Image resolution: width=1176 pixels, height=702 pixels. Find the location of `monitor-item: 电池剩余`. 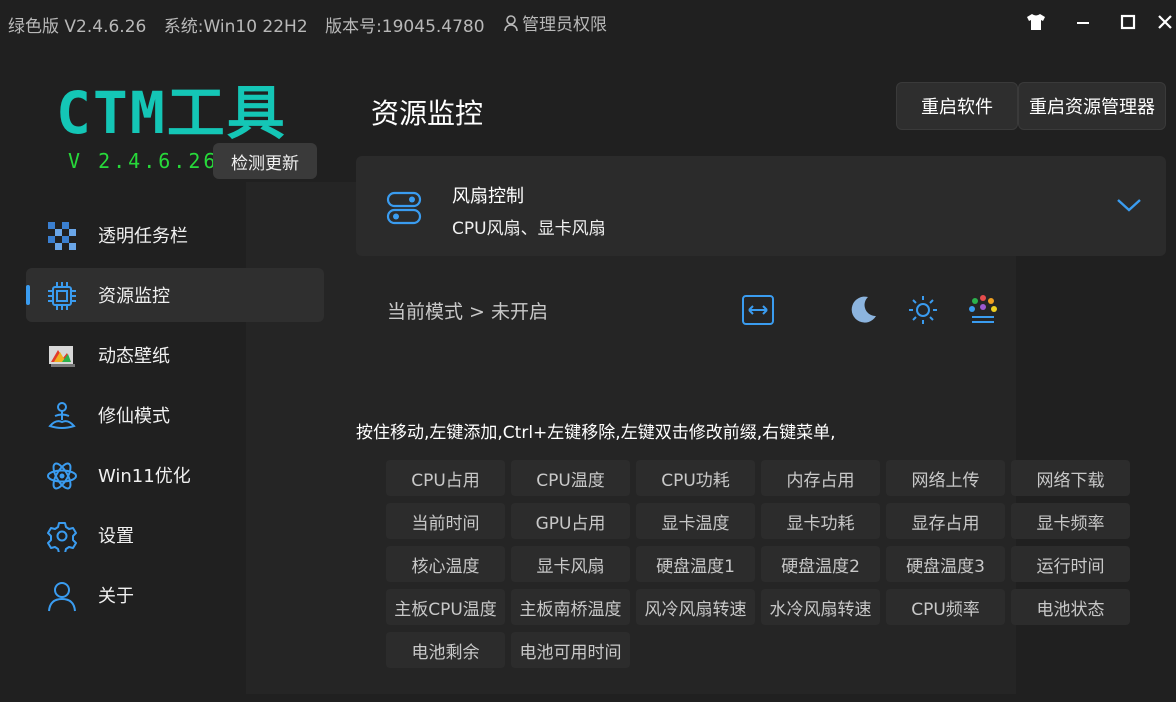

monitor-item: 电池剩余 is located at coordinates (445, 650).